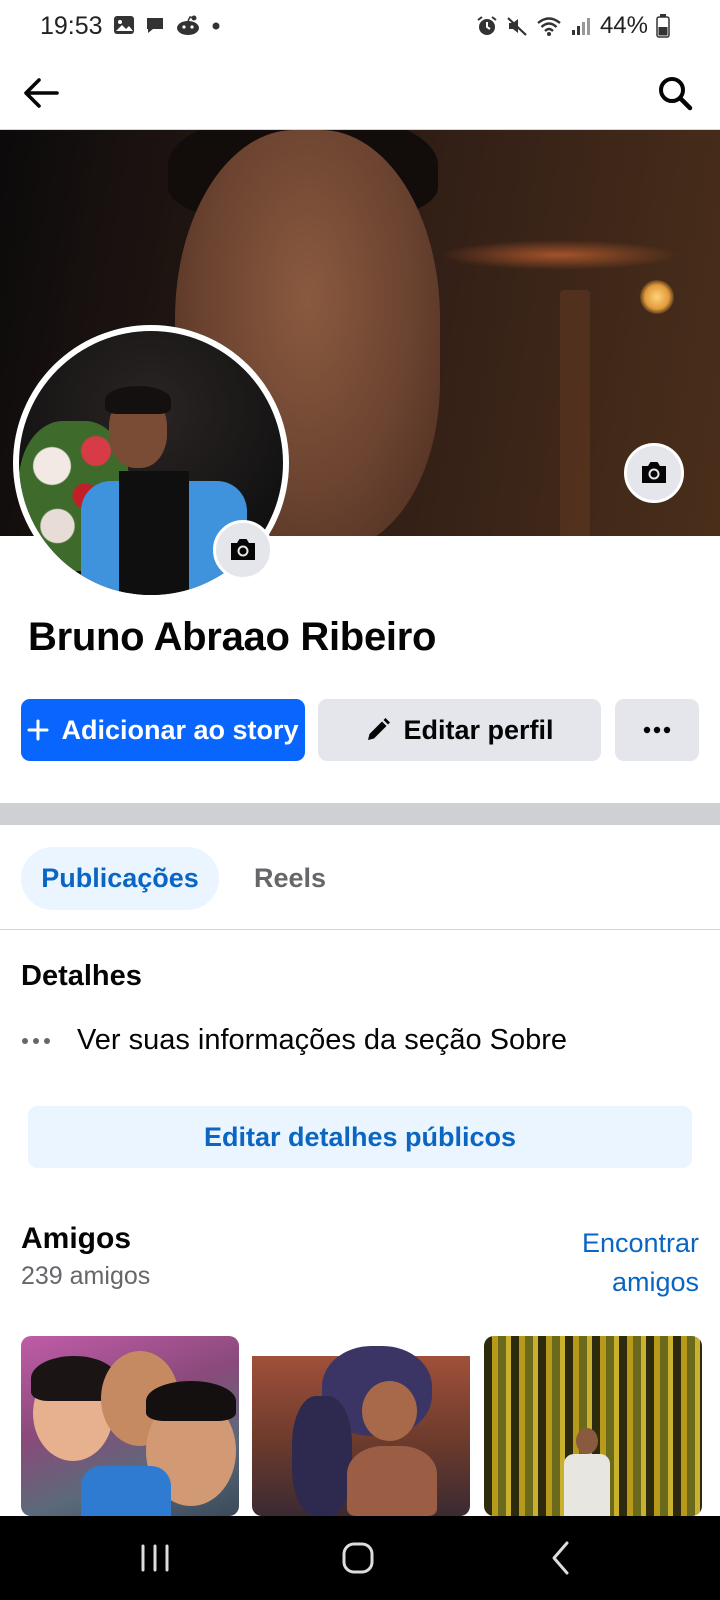 Image resolution: width=720 pixels, height=1600 pixels. What do you see at coordinates (580, 26) in the screenshot?
I see `signal-icon` at bounding box center [580, 26].